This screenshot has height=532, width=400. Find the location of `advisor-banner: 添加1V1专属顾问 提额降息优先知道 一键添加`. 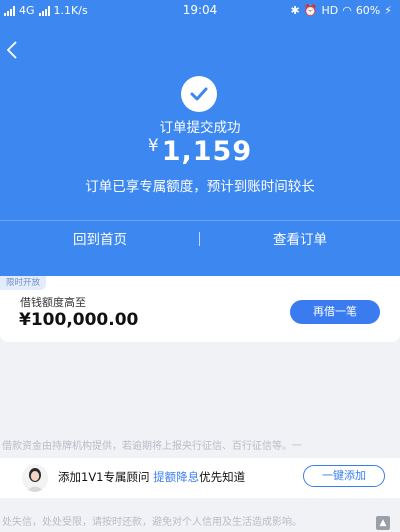

advisor-banner: 添加1V1专属顾问 提额降息优先知道 一键添加 is located at coordinates (200, 478).